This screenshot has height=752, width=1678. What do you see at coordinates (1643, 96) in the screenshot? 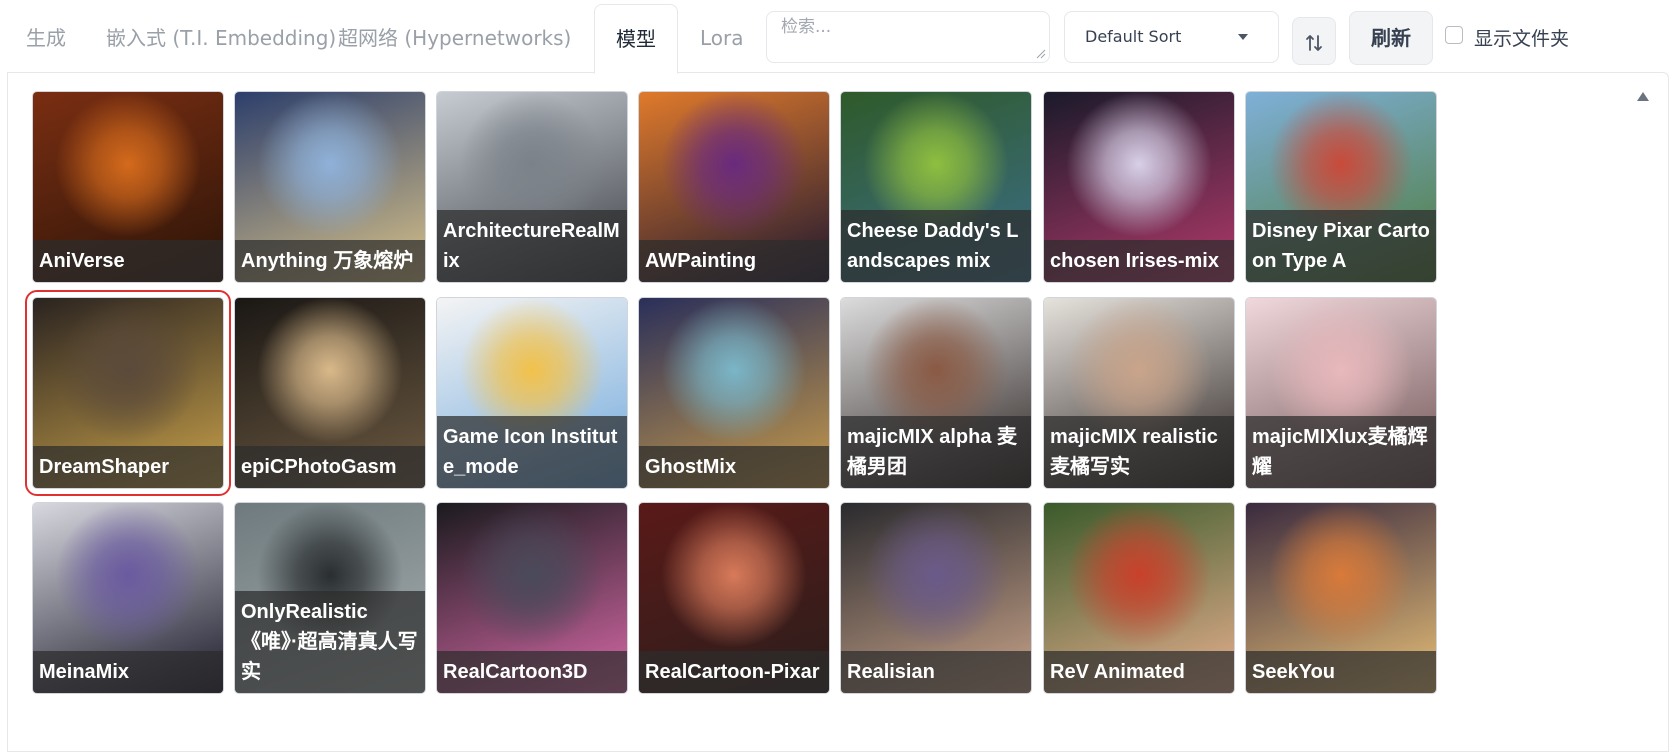
I see `scroll-up-icon` at bounding box center [1643, 96].